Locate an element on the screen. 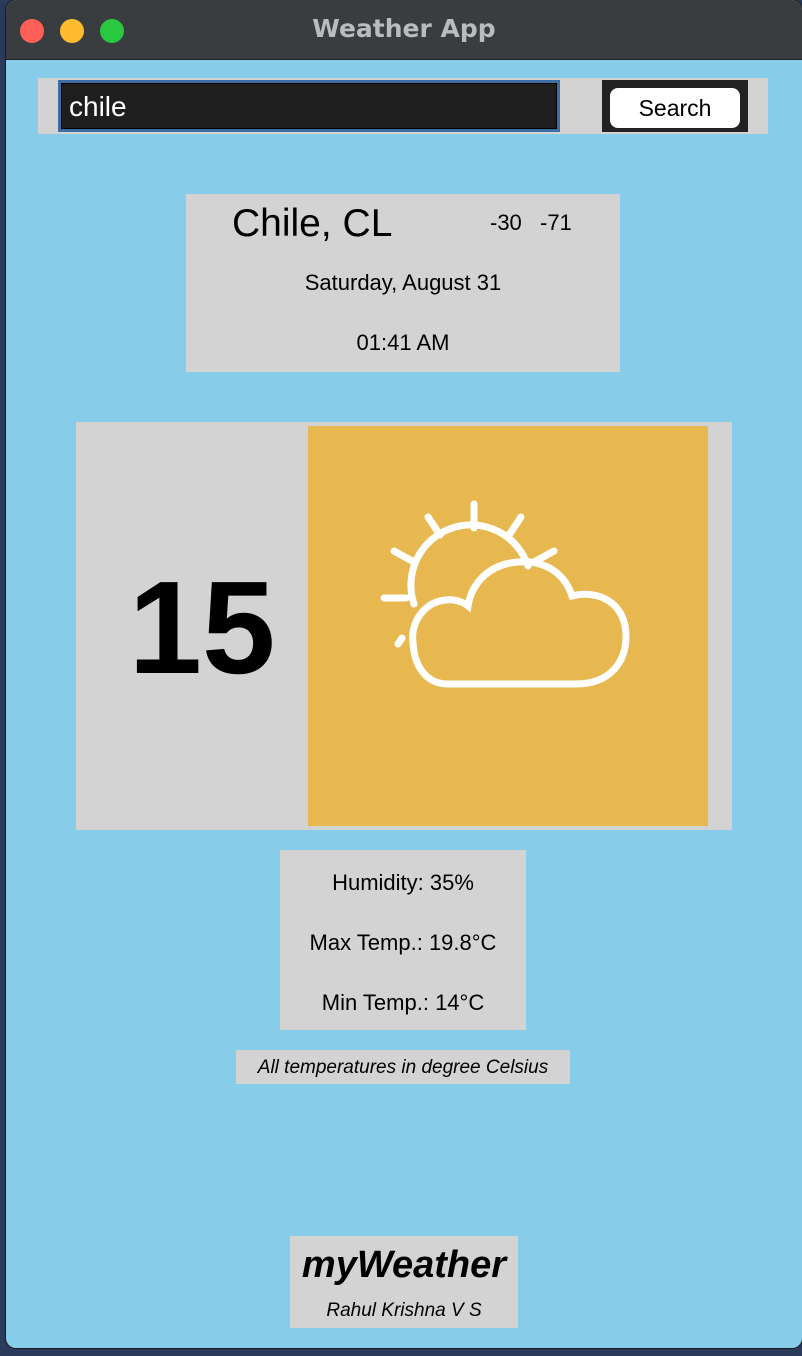  title-bar: Weather App is located at coordinates (404, 30).